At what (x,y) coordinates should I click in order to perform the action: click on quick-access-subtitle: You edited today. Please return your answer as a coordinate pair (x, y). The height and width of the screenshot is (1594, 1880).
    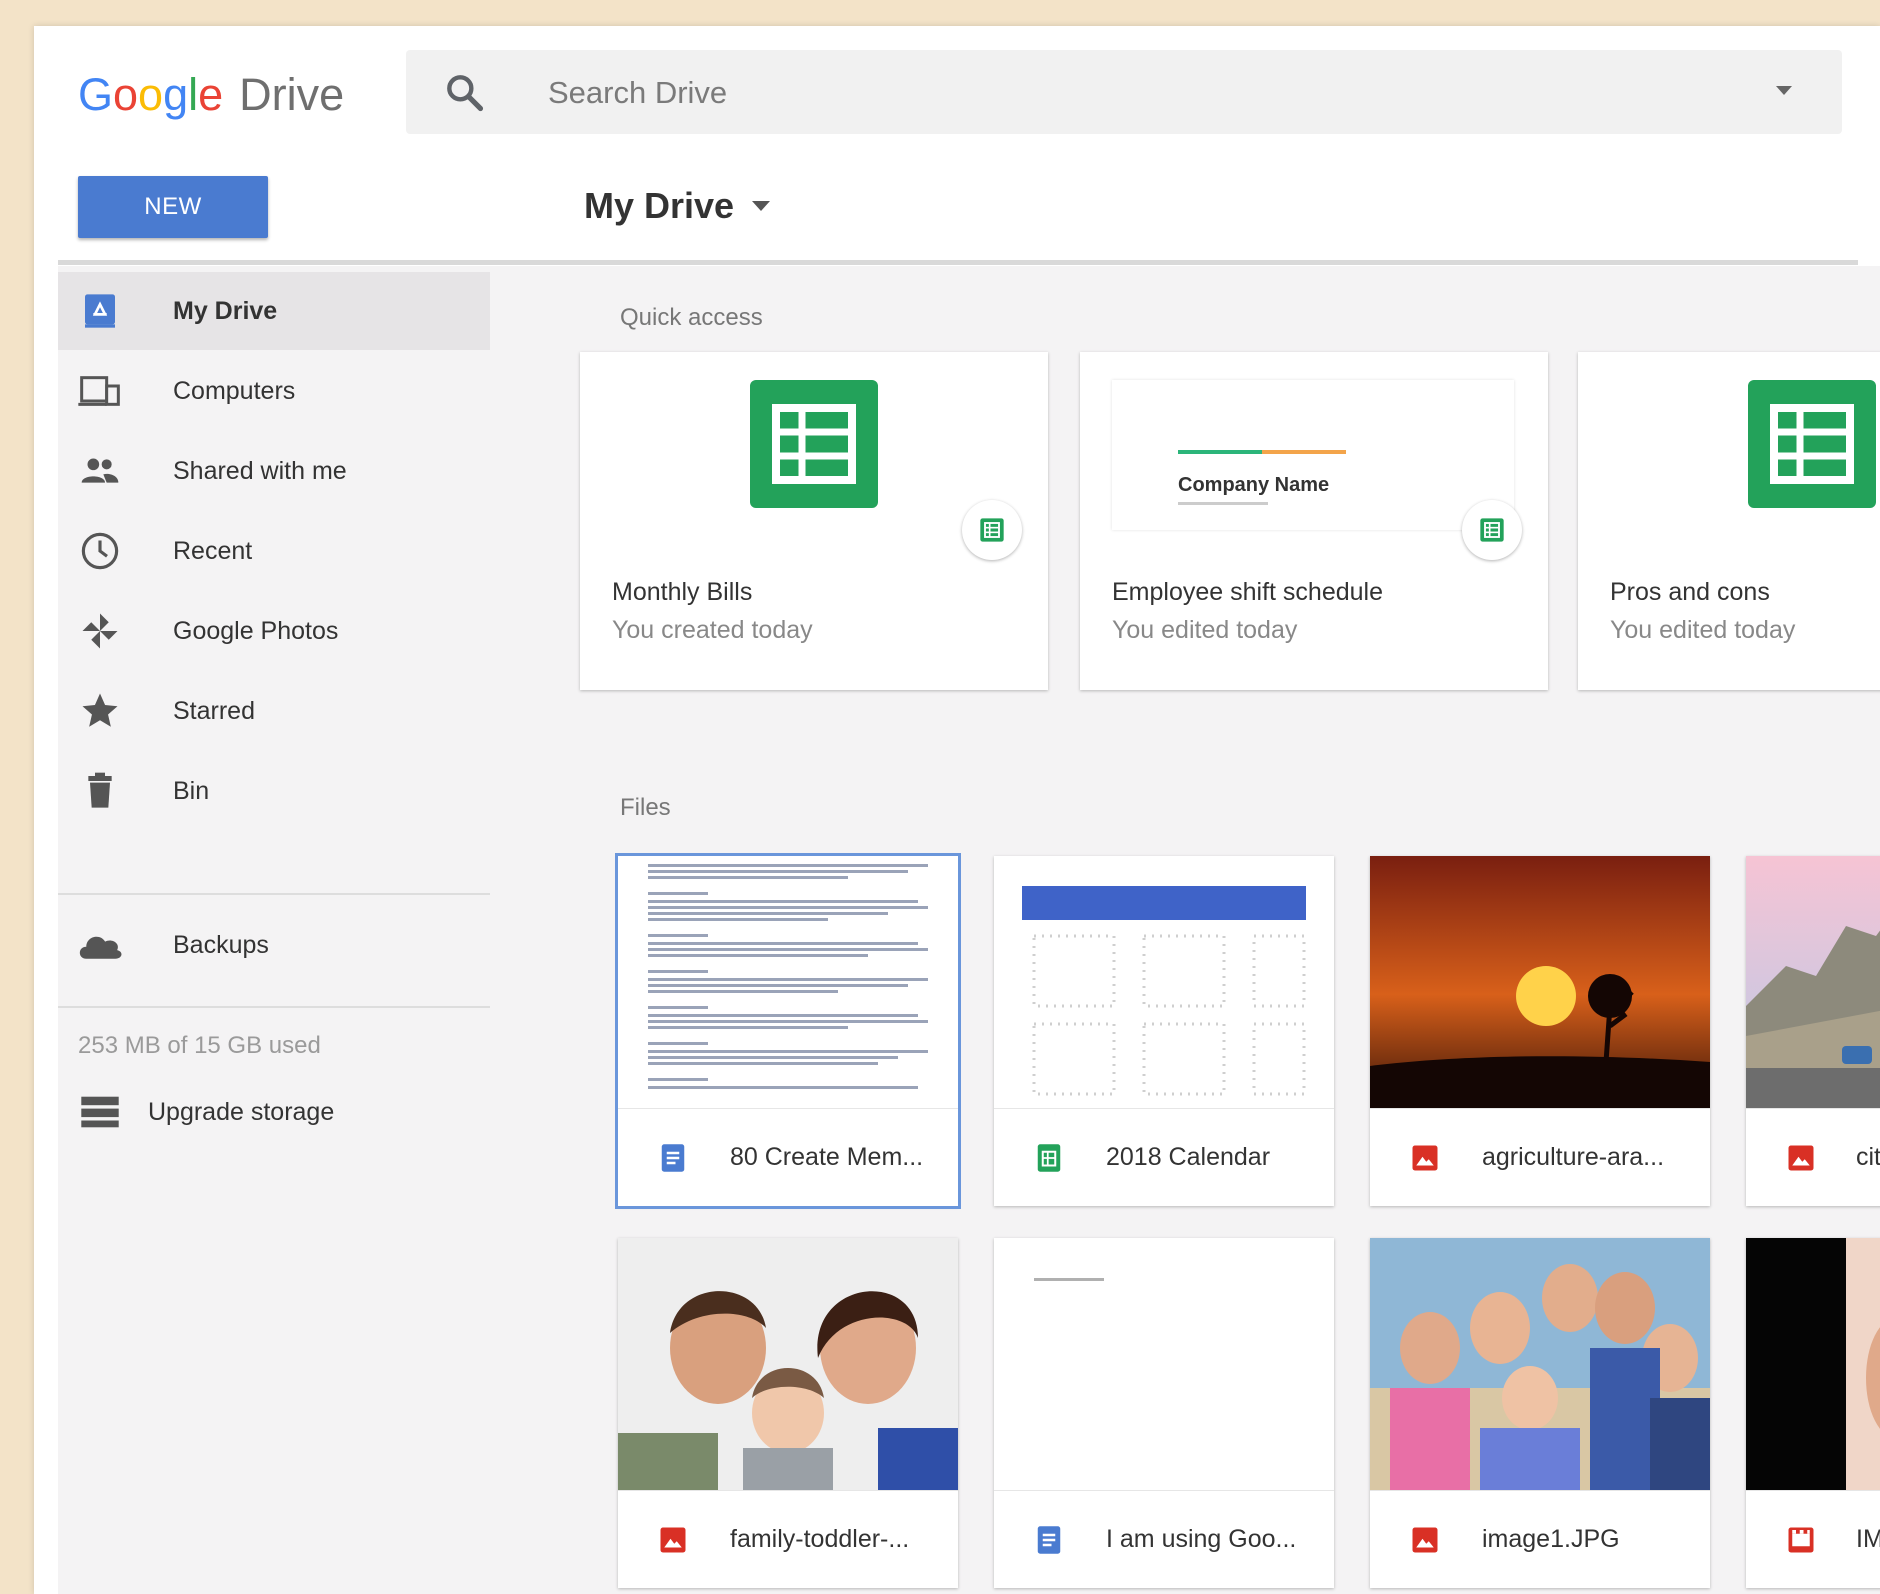
    Looking at the image, I should click on (1703, 630).